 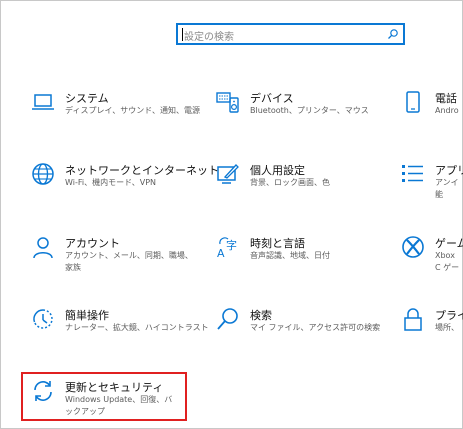 What do you see at coordinates (87, 98) in the screenshot?
I see `tile-title: システム` at bounding box center [87, 98].